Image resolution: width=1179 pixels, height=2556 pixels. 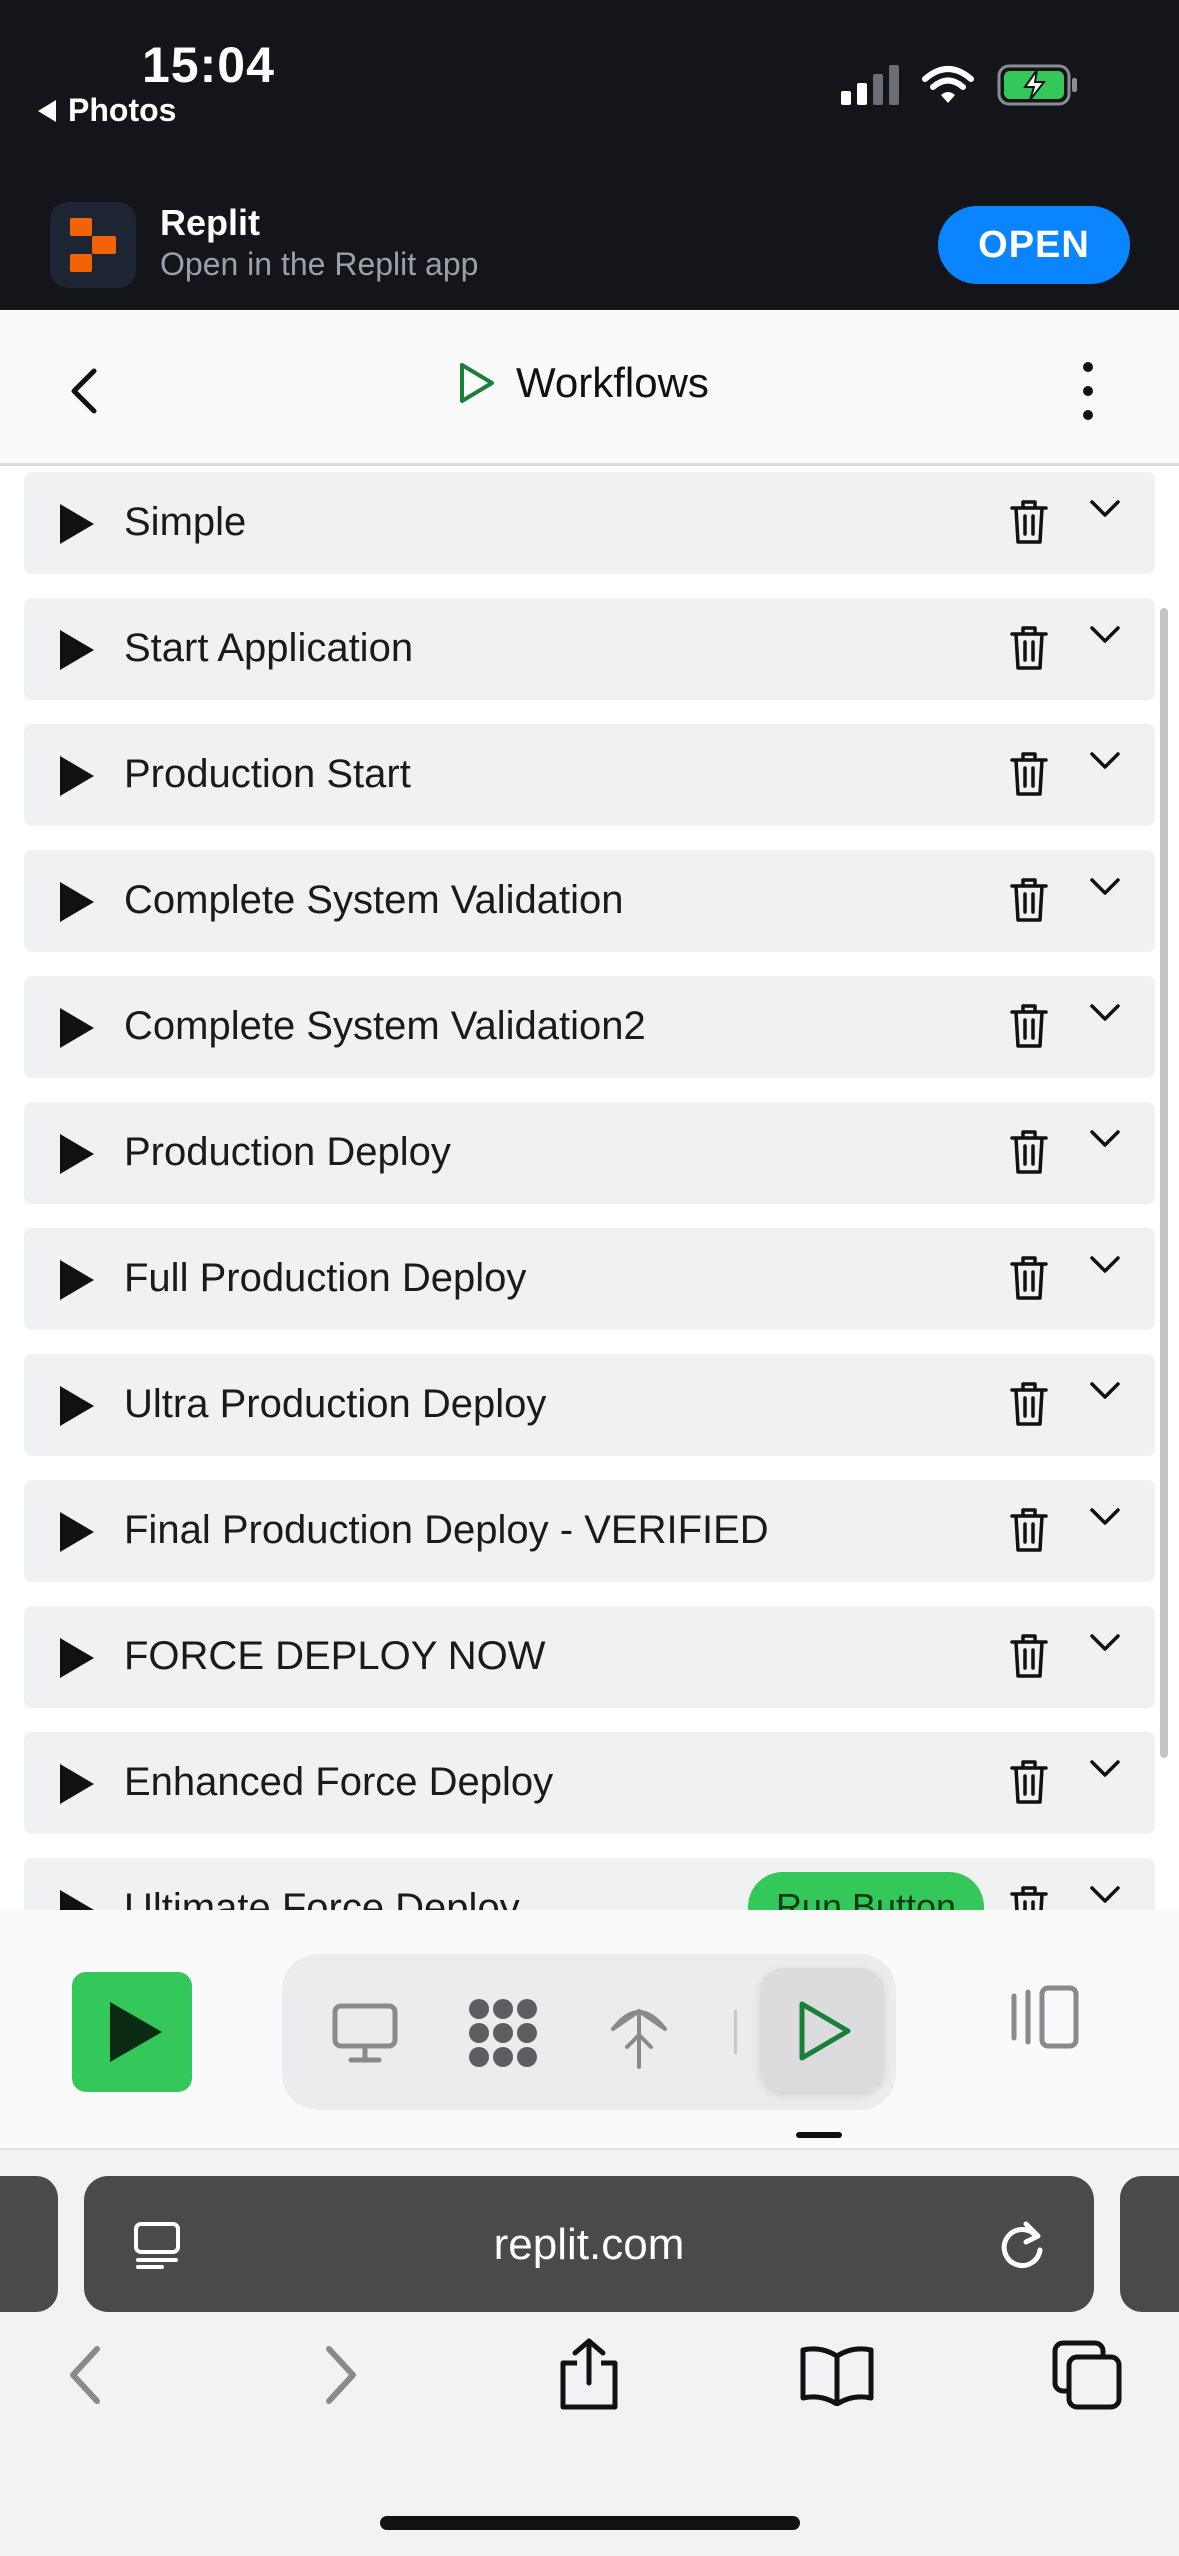 I want to click on packages-icon, so click(x=503, y=2033).